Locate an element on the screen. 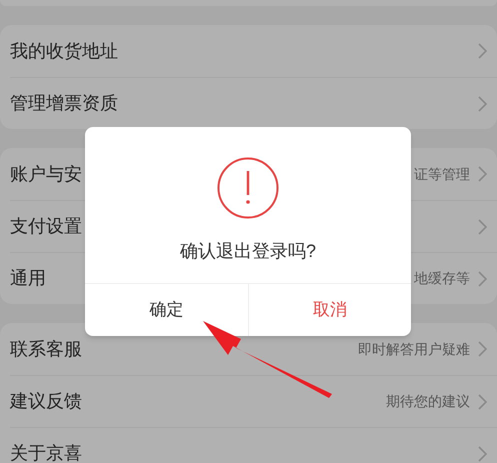 The height and width of the screenshot is (463, 497). row-label: 管理增票资质 is located at coordinates (64, 103).